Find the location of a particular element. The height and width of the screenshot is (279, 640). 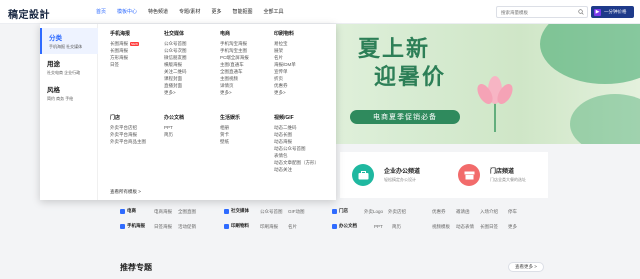

site-logo: 稿定設計 is located at coordinates (29, 13).